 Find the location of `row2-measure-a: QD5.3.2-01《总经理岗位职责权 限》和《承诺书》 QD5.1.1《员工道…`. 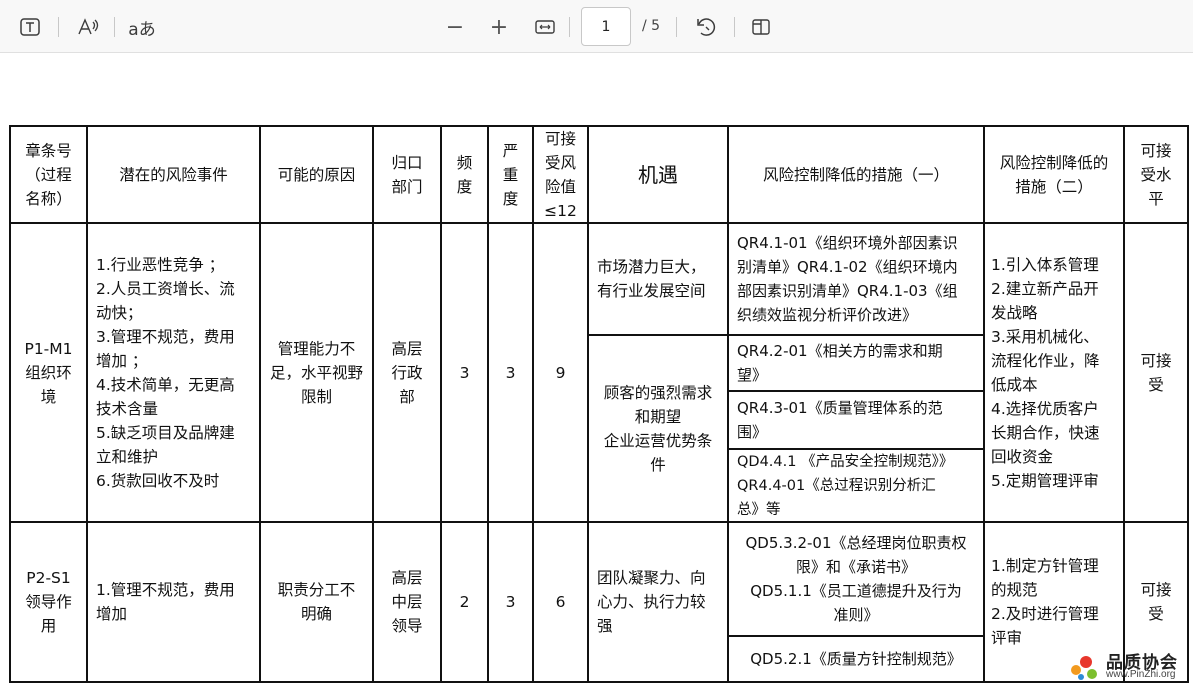

row2-measure-a: QD5.3.2-01《总经理岗位职责权 限》和《承诺书》 QD5.1.1《员工道… is located at coordinates (856, 579).